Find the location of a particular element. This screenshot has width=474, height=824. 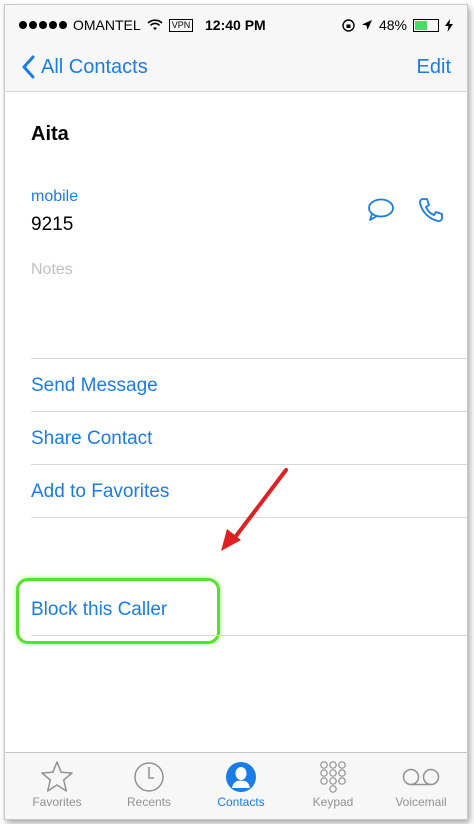

status-left: OMANTEL VPN is located at coordinates (106, 25).